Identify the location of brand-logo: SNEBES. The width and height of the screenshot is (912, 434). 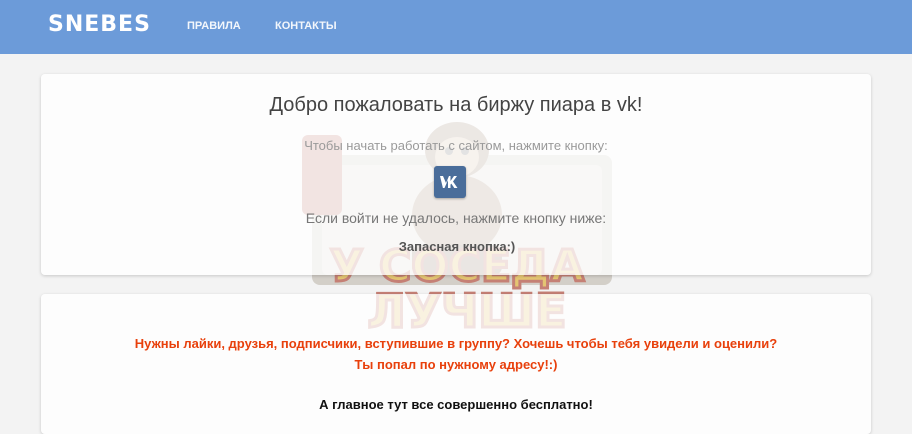
(99, 25).